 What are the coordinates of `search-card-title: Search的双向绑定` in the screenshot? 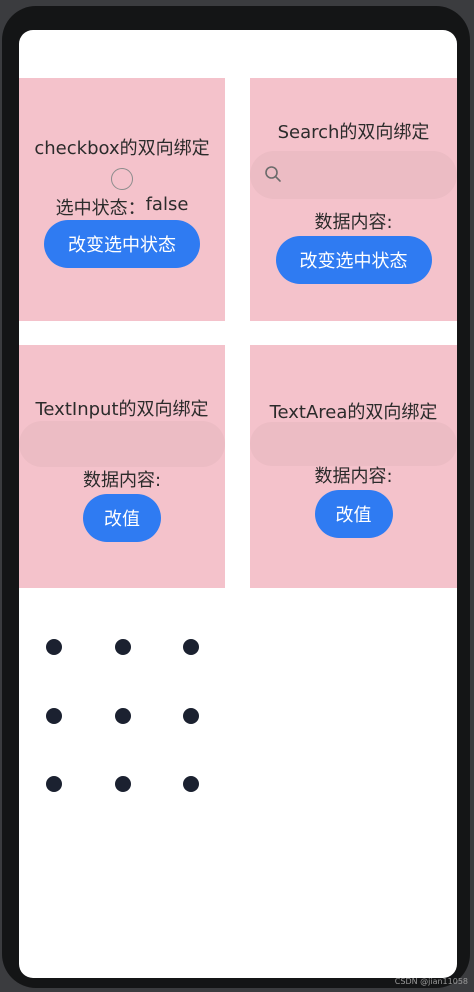 It's located at (353, 132).